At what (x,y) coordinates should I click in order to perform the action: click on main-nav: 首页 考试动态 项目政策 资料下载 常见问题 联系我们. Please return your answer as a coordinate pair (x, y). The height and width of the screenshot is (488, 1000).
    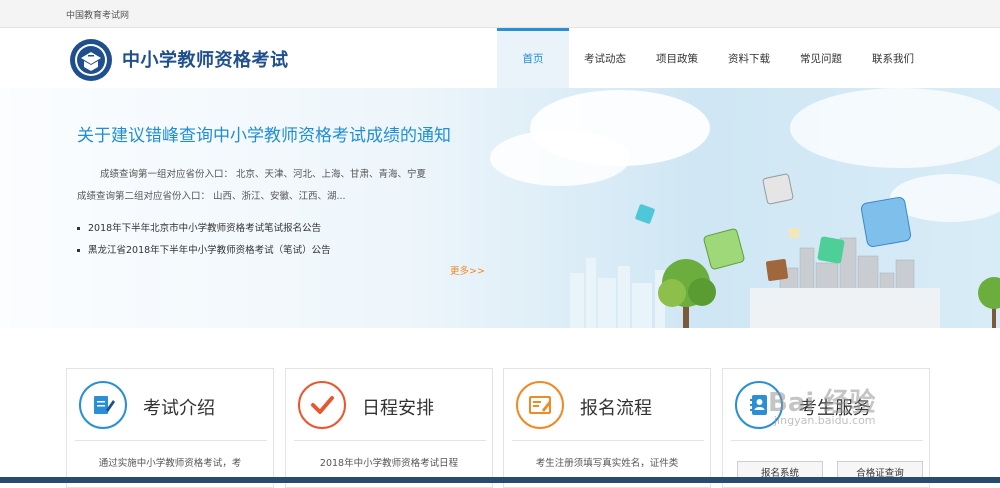
    Looking at the image, I should click on (713, 58).